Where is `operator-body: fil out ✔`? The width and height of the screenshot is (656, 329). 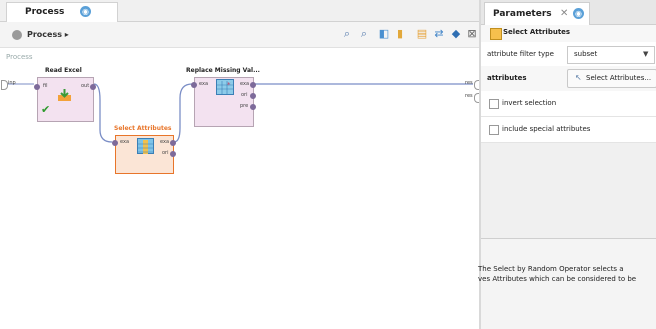 operator-body: fil out ✔ is located at coordinates (65, 99).